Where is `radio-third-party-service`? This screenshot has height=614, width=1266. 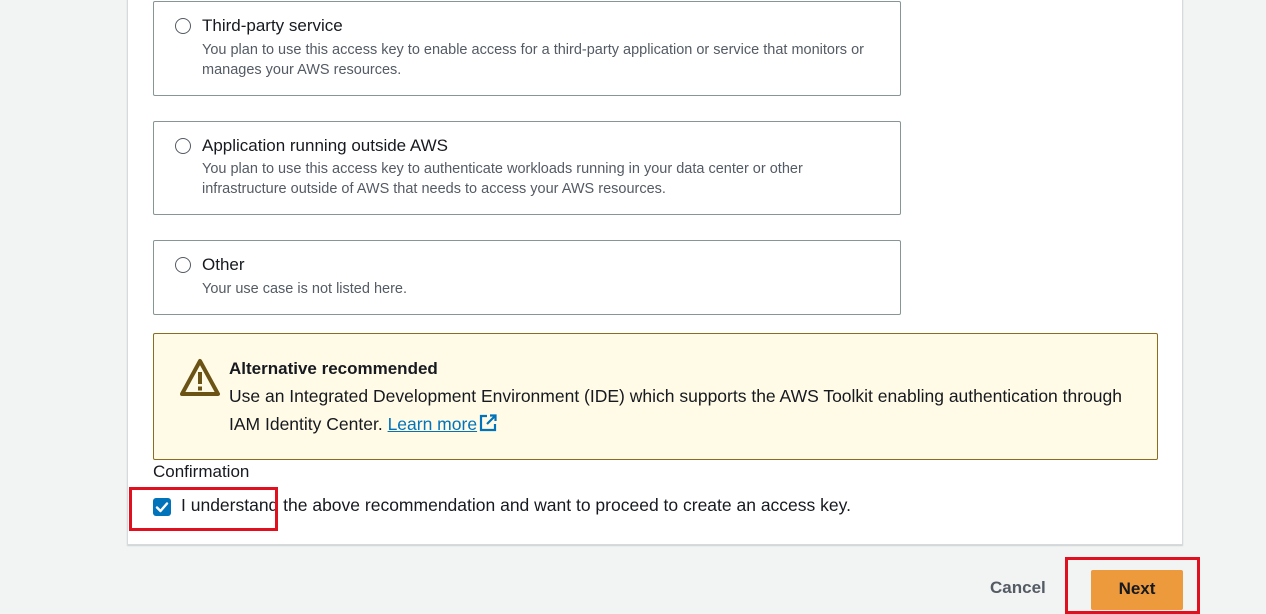
radio-third-party-service is located at coordinates (183, 26).